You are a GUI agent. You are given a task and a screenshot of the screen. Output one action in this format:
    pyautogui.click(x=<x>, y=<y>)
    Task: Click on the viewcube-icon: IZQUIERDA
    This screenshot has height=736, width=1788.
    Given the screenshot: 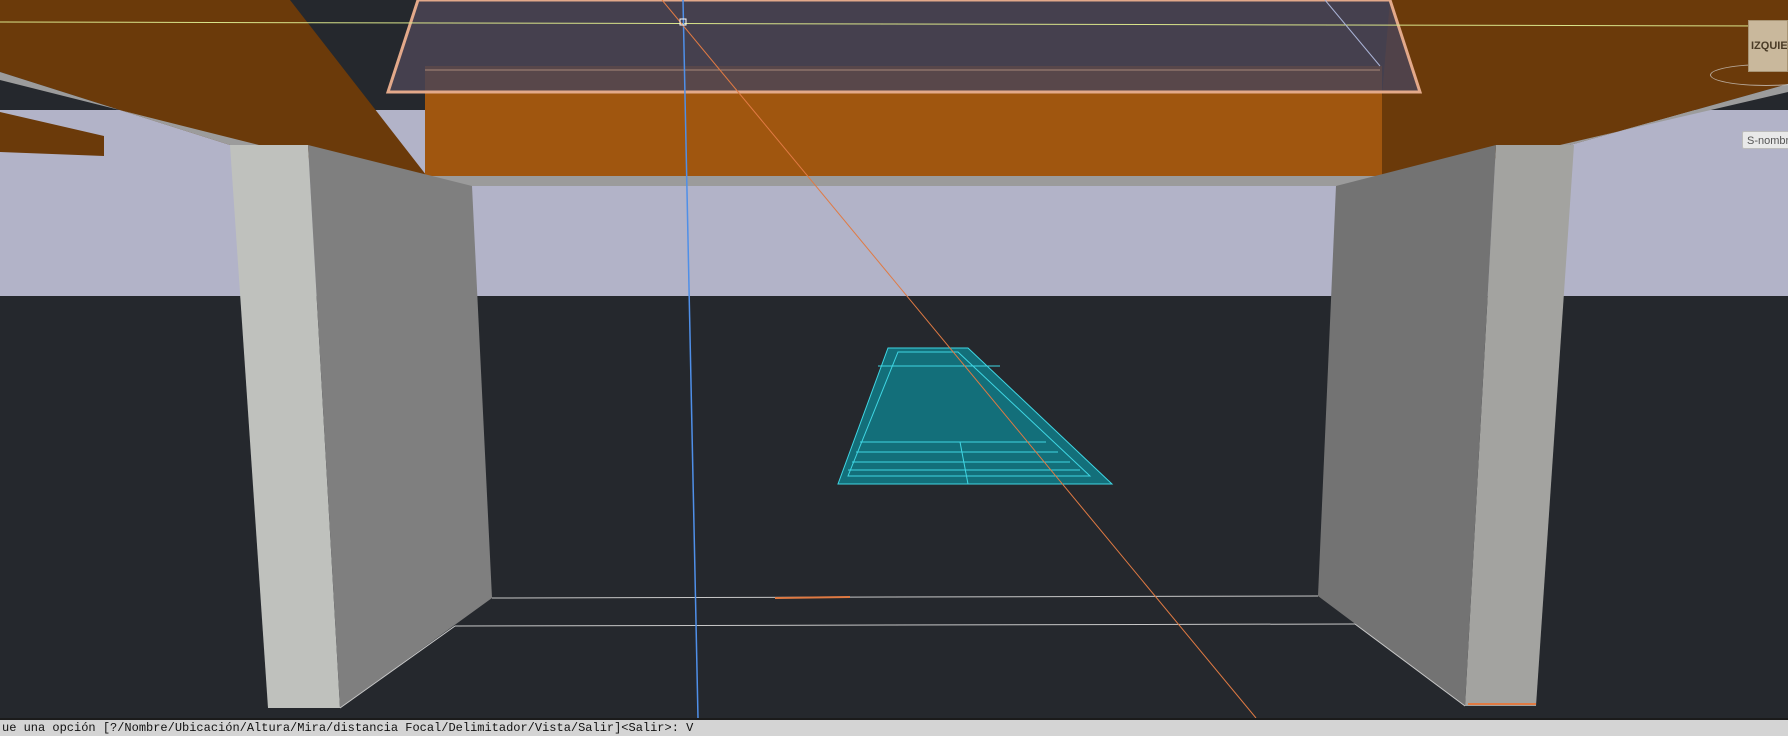 What is the action you would take?
    pyautogui.click(x=1768, y=46)
    